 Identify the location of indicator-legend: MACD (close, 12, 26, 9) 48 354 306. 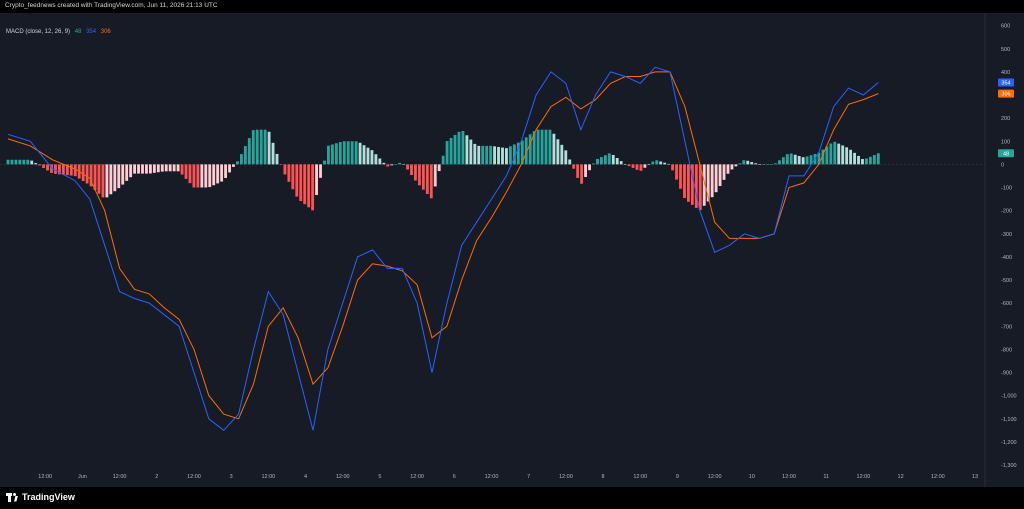
(58, 32).